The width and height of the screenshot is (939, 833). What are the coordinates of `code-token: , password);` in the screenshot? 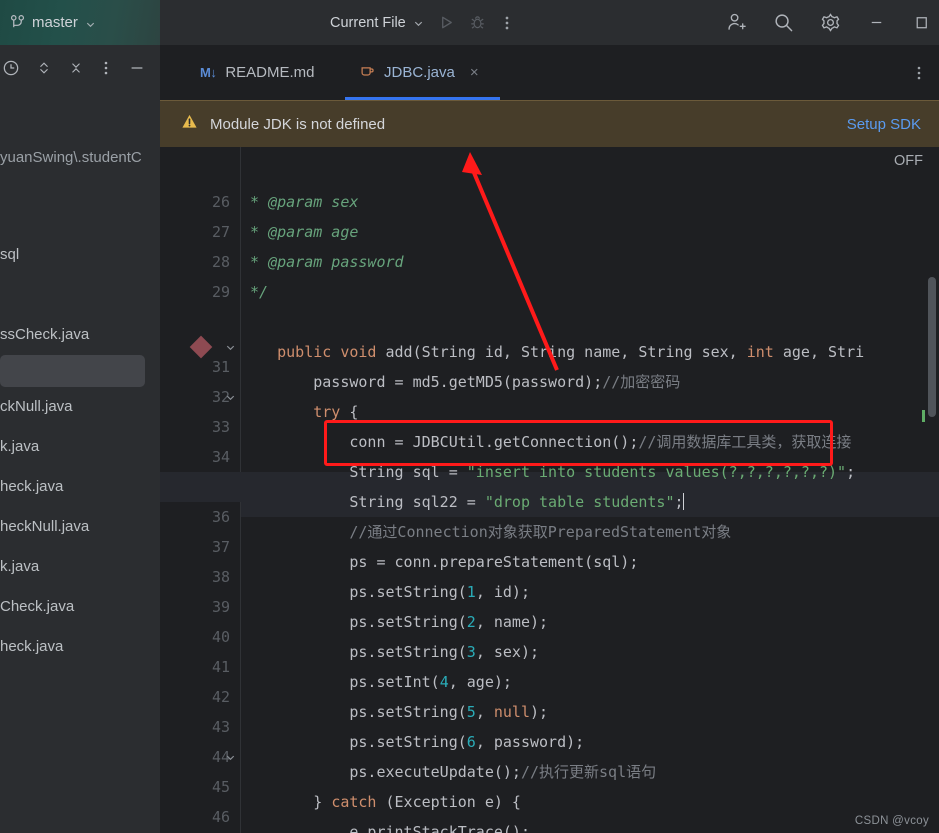 It's located at (530, 742).